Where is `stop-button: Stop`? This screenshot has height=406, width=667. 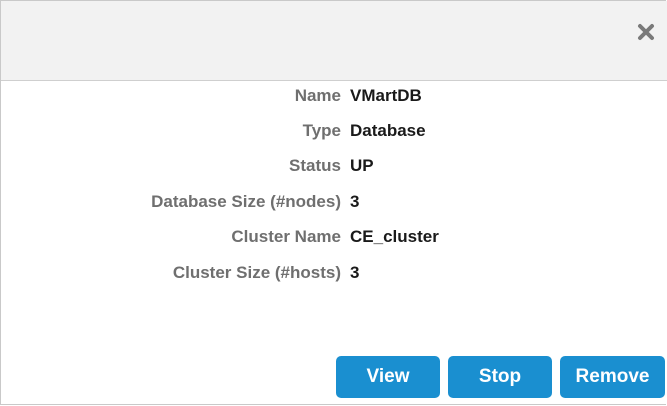 stop-button: Stop is located at coordinates (500, 377).